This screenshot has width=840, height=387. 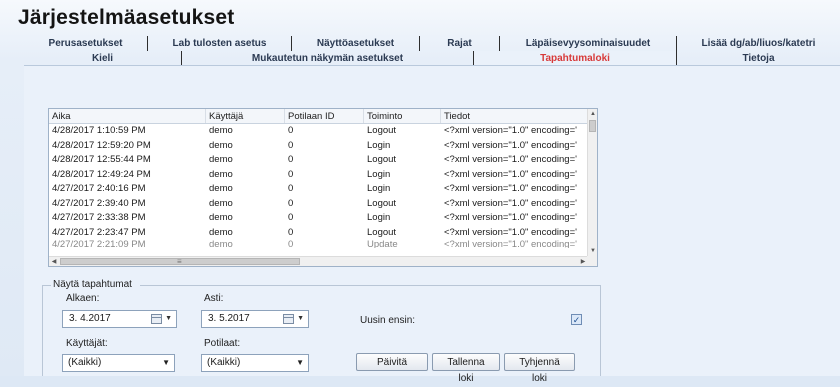 What do you see at coordinates (99, 232) in the screenshot?
I see `table-cell: 4/27/2017 2:23:47 PM` at bounding box center [99, 232].